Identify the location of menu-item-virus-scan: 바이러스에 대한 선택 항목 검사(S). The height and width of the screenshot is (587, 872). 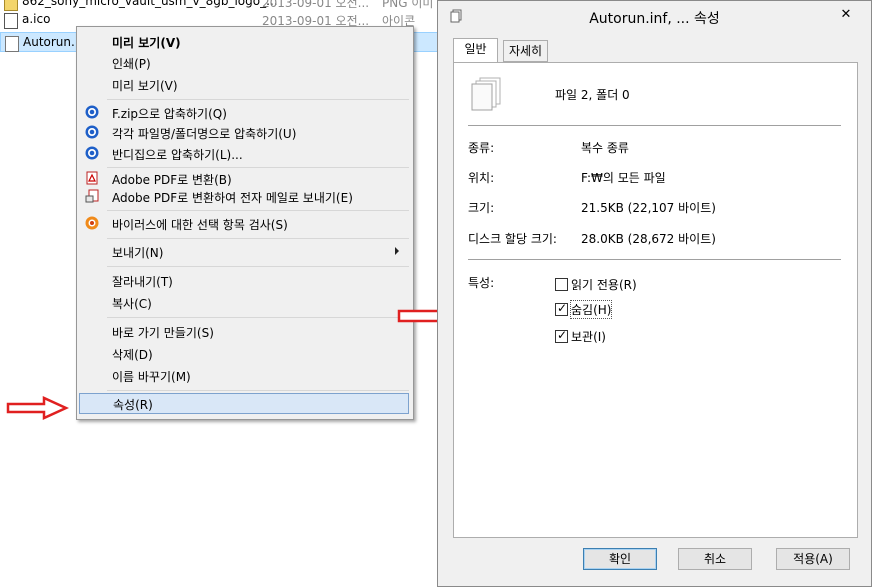
(244, 223).